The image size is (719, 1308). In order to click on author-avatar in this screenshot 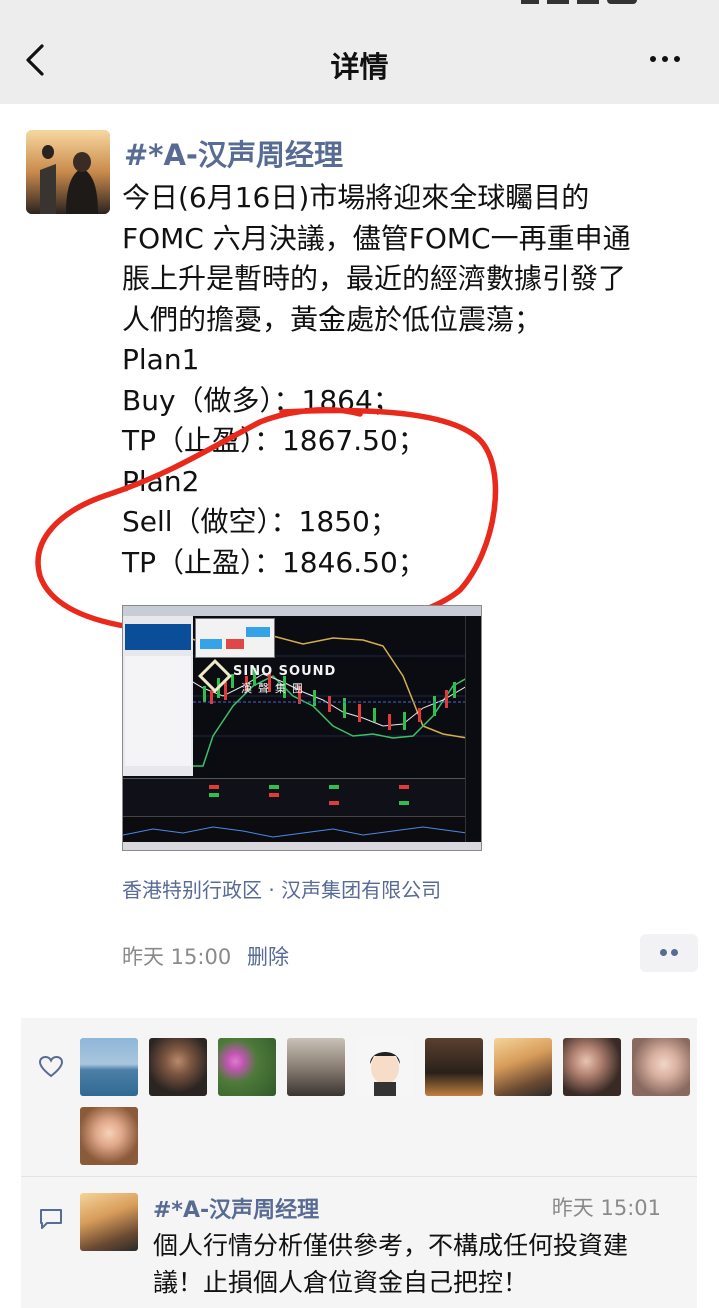, I will do `click(68, 172)`.